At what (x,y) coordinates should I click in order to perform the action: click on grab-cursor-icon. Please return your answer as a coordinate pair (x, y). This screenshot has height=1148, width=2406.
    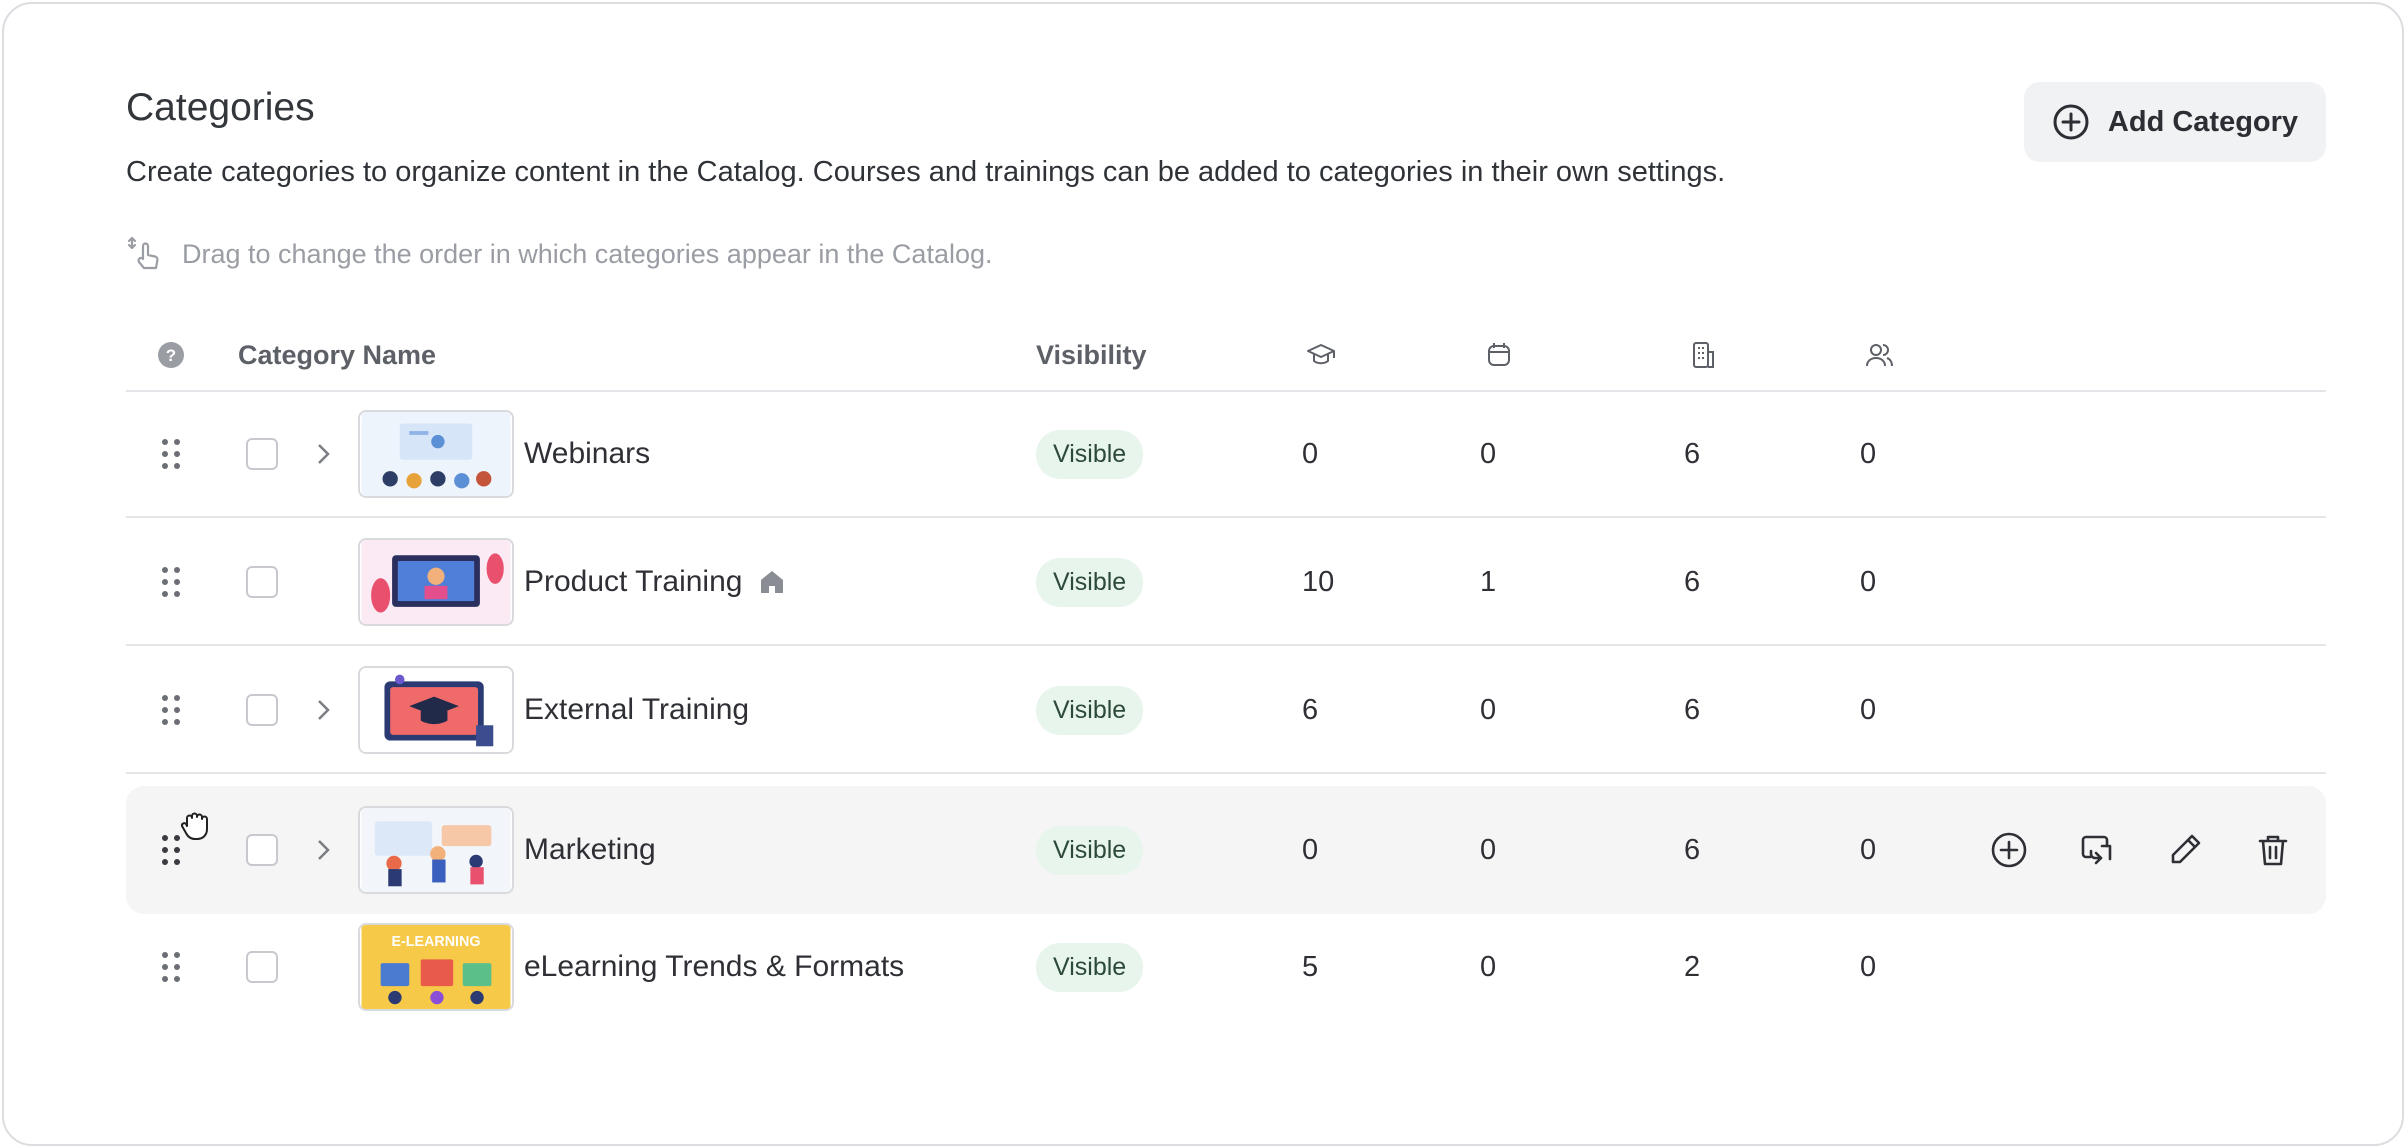
    Looking at the image, I should click on (195, 824).